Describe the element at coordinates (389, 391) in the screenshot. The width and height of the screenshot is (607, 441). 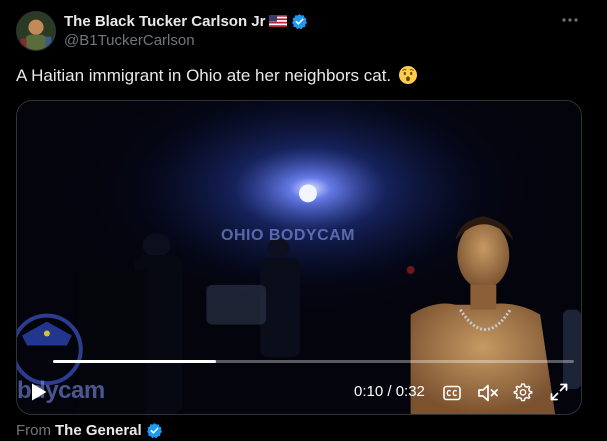
I see `video-time-display: 0:10 / 0:32` at that location.